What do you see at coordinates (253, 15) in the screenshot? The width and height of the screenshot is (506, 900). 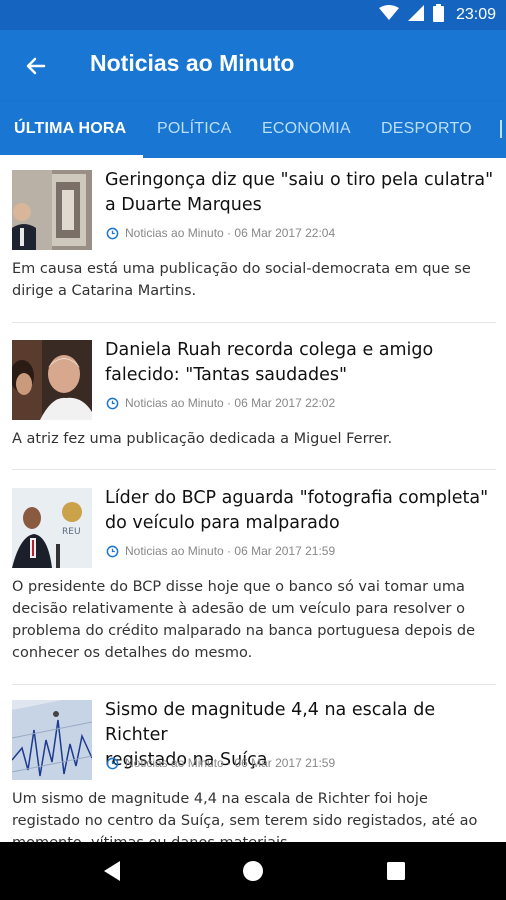 I see `status-bar: 23:09` at bounding box center [253, 15].